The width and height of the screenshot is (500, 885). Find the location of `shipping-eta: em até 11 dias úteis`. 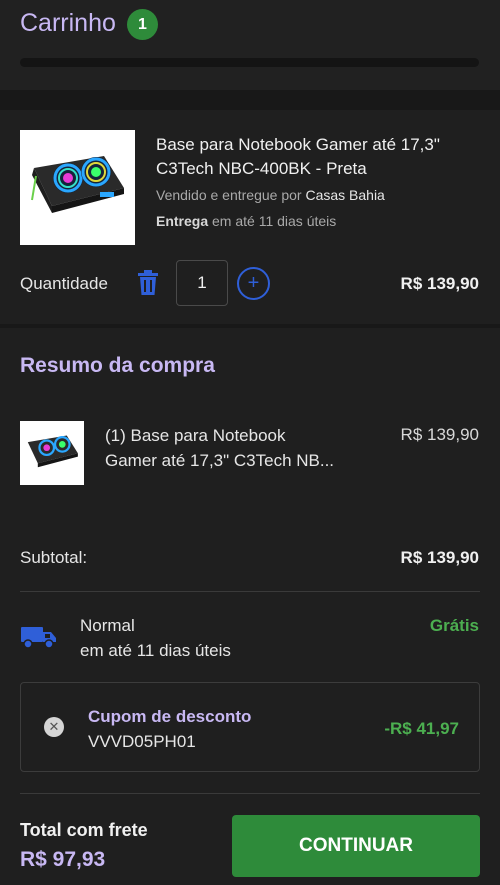

shipping-eta: em até 11 dias úteis is located at coordinates (155, 650).